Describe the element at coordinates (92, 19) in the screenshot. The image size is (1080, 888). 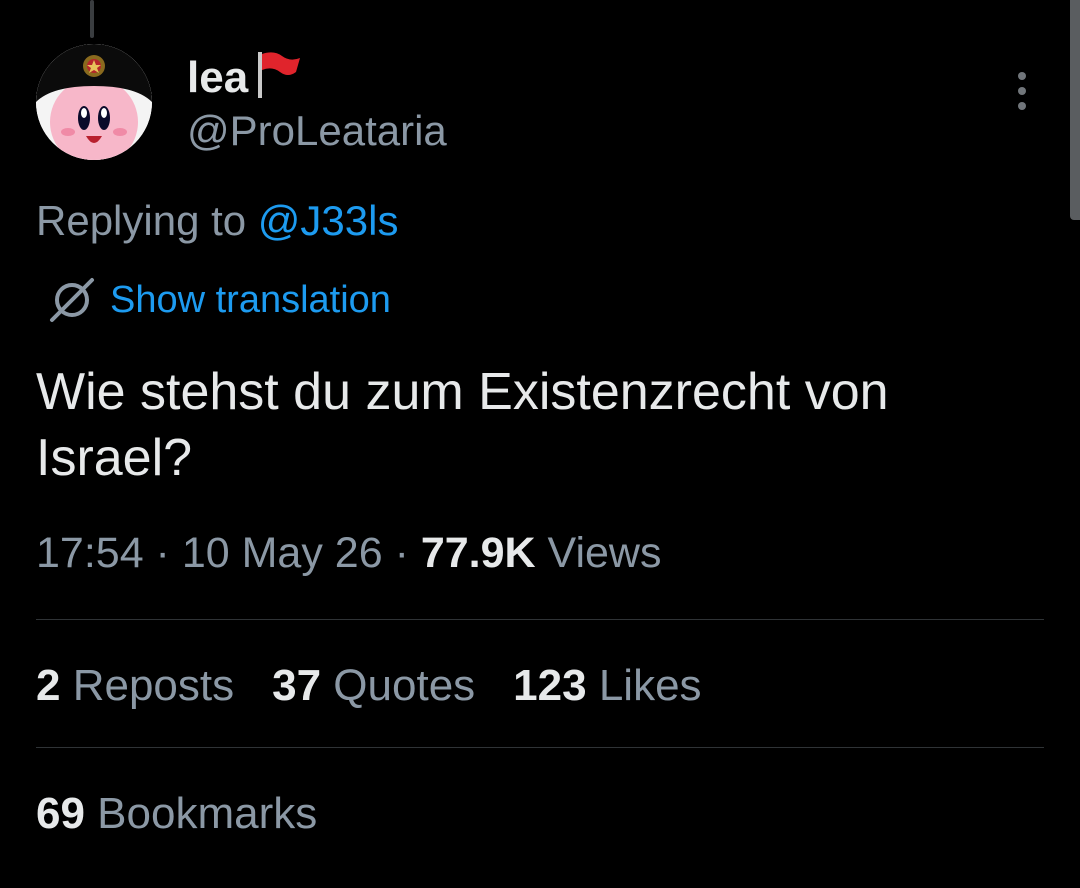
I see `thread-connector-line` at that location.